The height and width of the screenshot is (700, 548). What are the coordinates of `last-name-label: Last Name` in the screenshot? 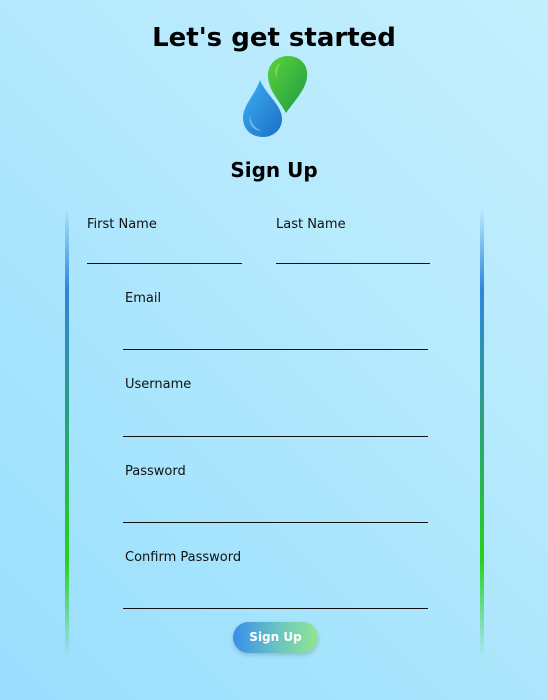 It's located at (311, 224).